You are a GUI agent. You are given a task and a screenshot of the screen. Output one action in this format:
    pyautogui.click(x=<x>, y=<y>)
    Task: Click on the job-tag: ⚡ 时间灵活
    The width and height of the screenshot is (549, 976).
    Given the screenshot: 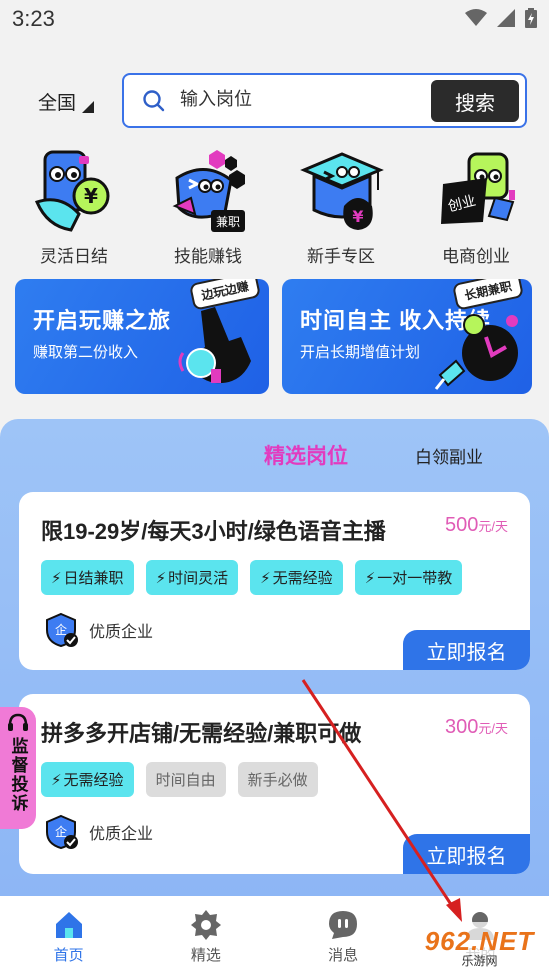 What is the action you would take?
    pyautogui.click(x=192, y=577)
    